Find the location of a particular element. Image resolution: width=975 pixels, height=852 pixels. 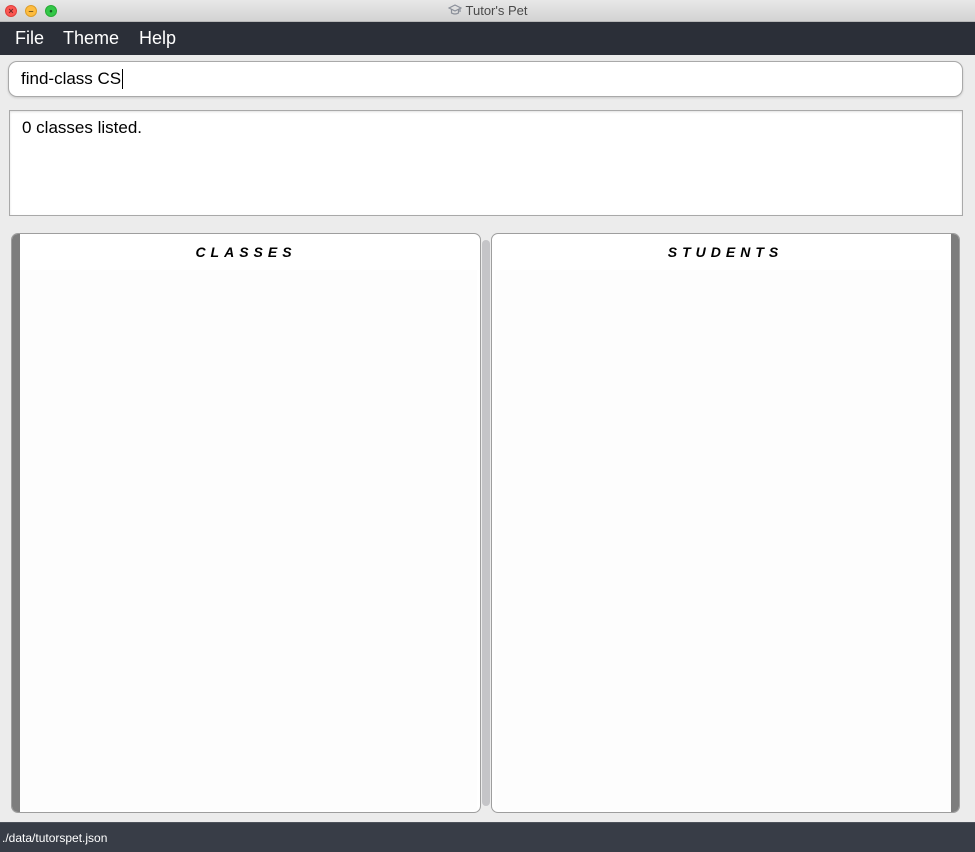

text-caret is located at coordinates (123, 78).